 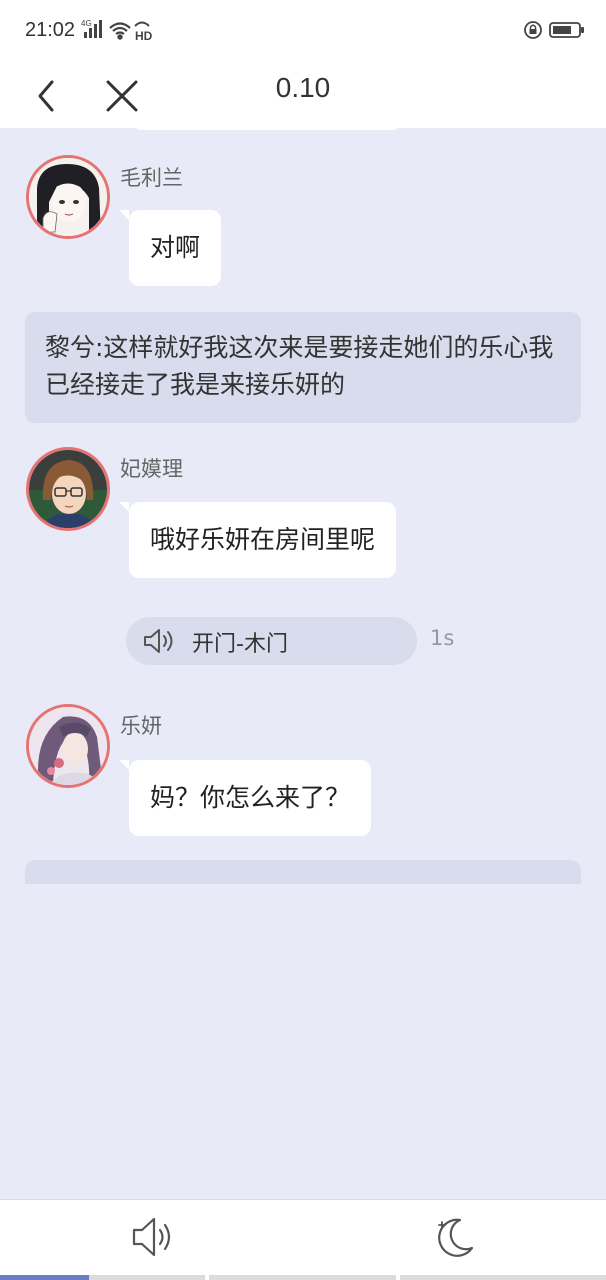 I want to click on dialogue-text: 对啊, so click(x=175, y=247).